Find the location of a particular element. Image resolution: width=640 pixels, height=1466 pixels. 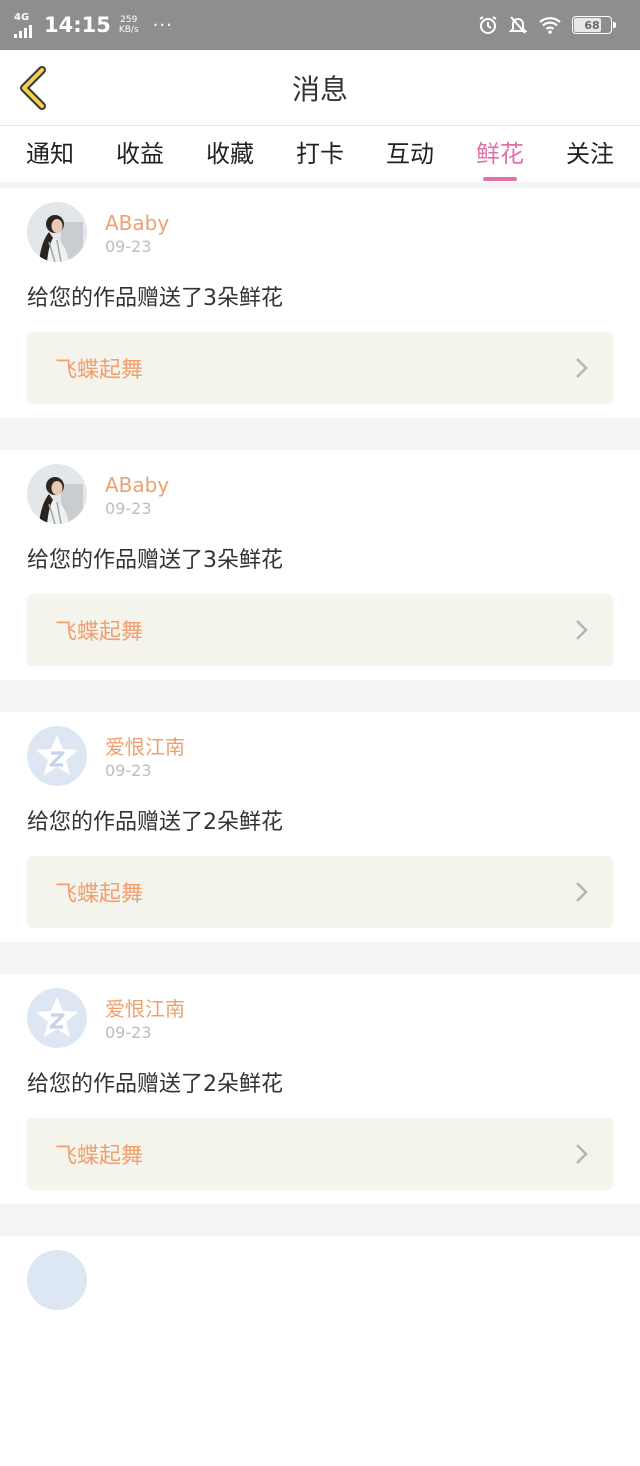

tab-notify: 通知 is located at coordinates (50, 154).